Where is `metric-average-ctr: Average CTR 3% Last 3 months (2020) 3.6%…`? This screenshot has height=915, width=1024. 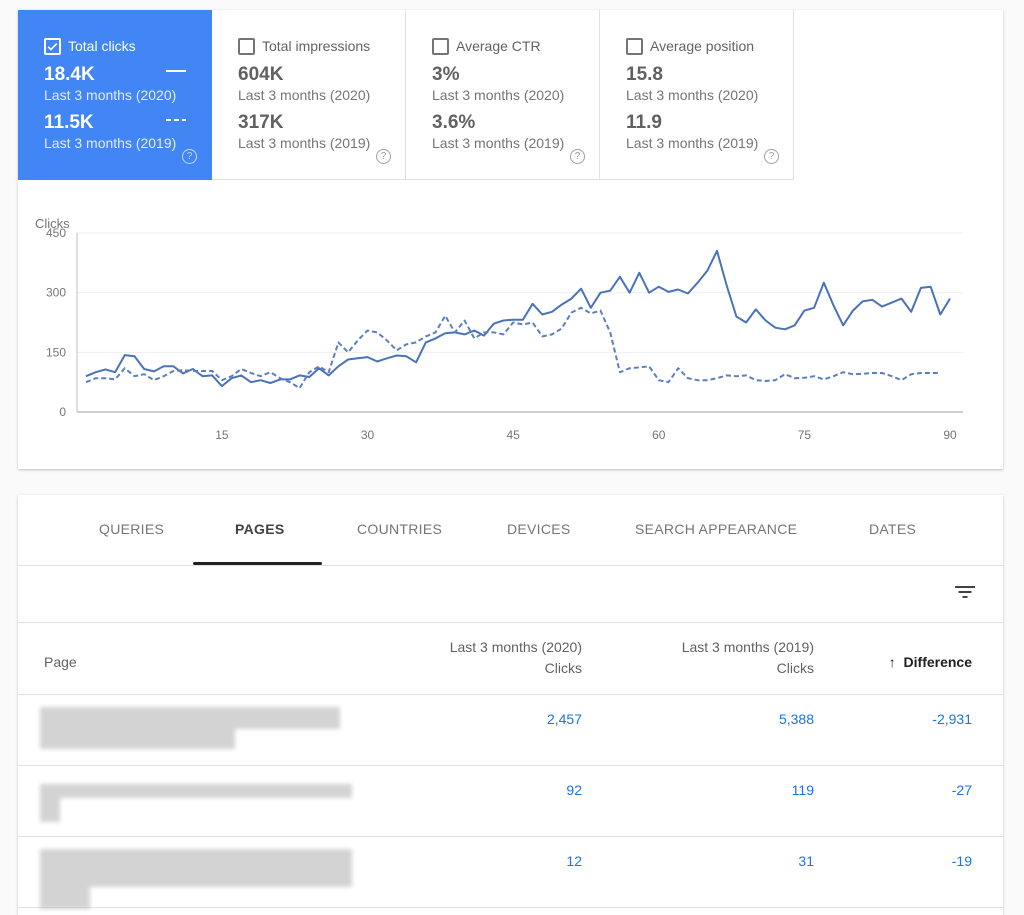
metric-average-ctr: Average CTR 3% Last 3 months (2020) 3.6%… is located at coordinates (503, 95).